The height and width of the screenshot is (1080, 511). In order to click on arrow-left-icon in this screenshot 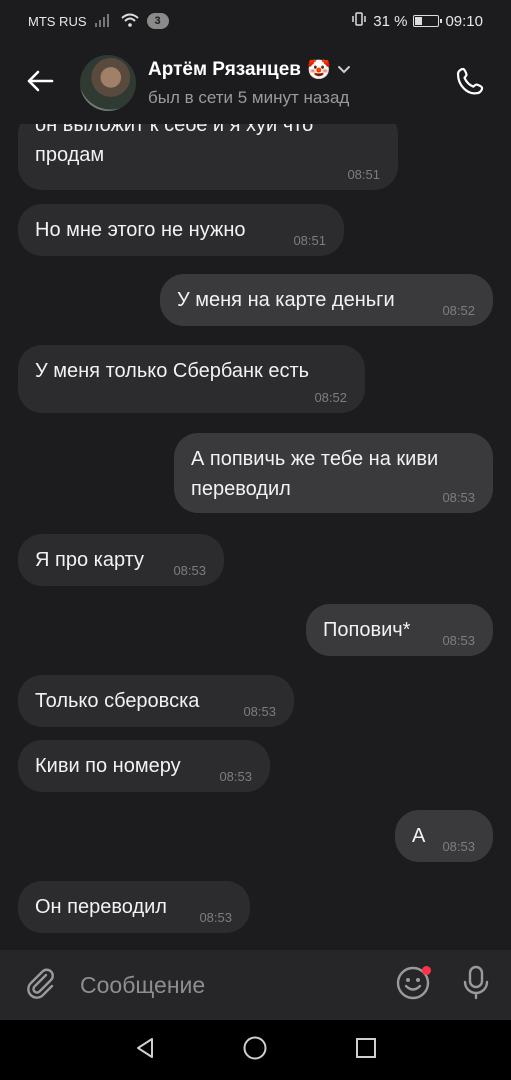, I will do `click(40, 83)`.